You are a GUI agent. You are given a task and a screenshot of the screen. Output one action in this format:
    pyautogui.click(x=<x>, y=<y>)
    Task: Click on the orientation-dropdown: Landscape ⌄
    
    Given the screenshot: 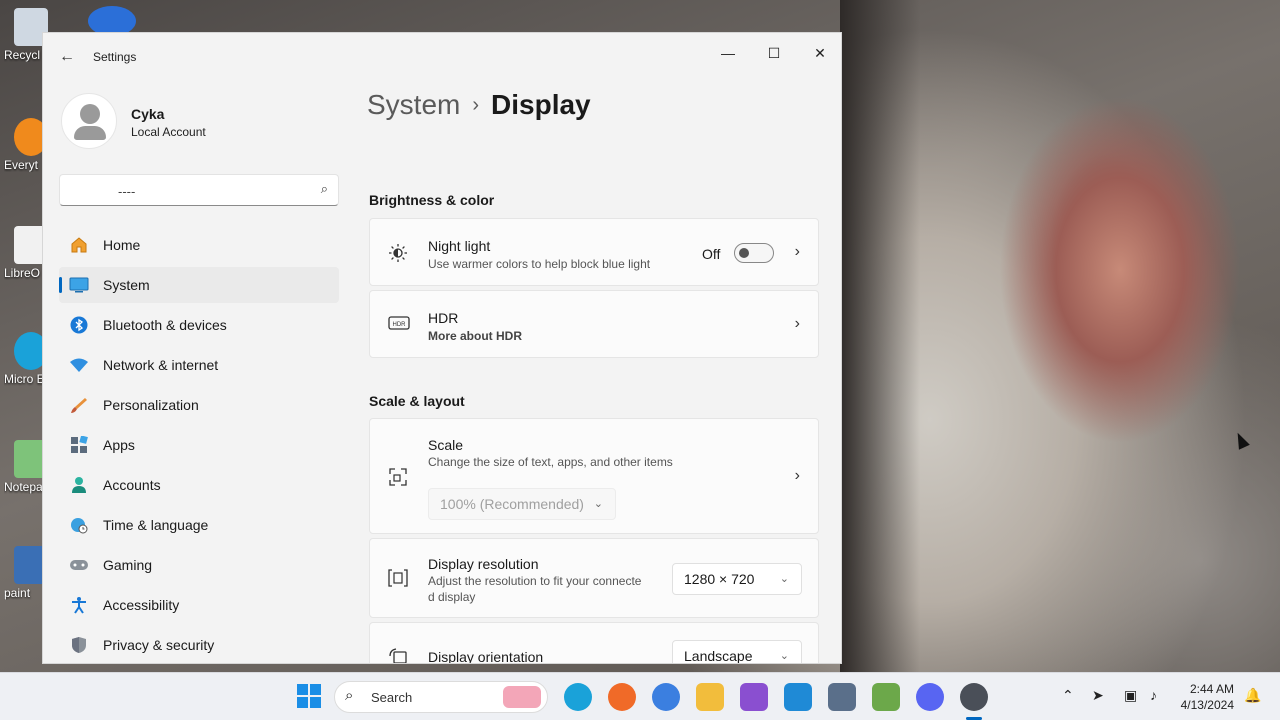 What is the action you would take?
    pyautogui.click(x=737, y=652)
    